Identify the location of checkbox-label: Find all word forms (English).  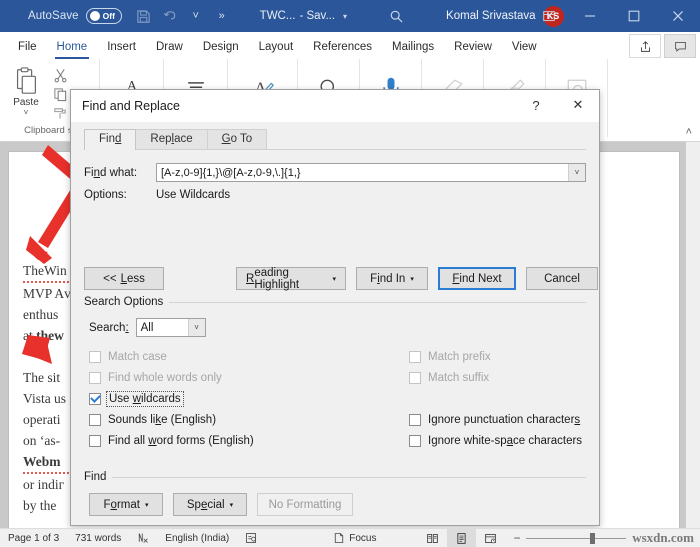
(181, 440).